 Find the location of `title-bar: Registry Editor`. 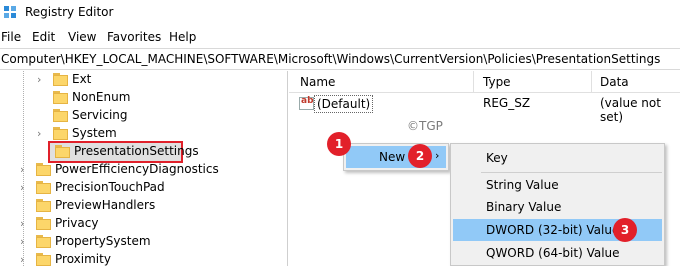

title-bar: Registry Editor is located at coordinates (340, 13).